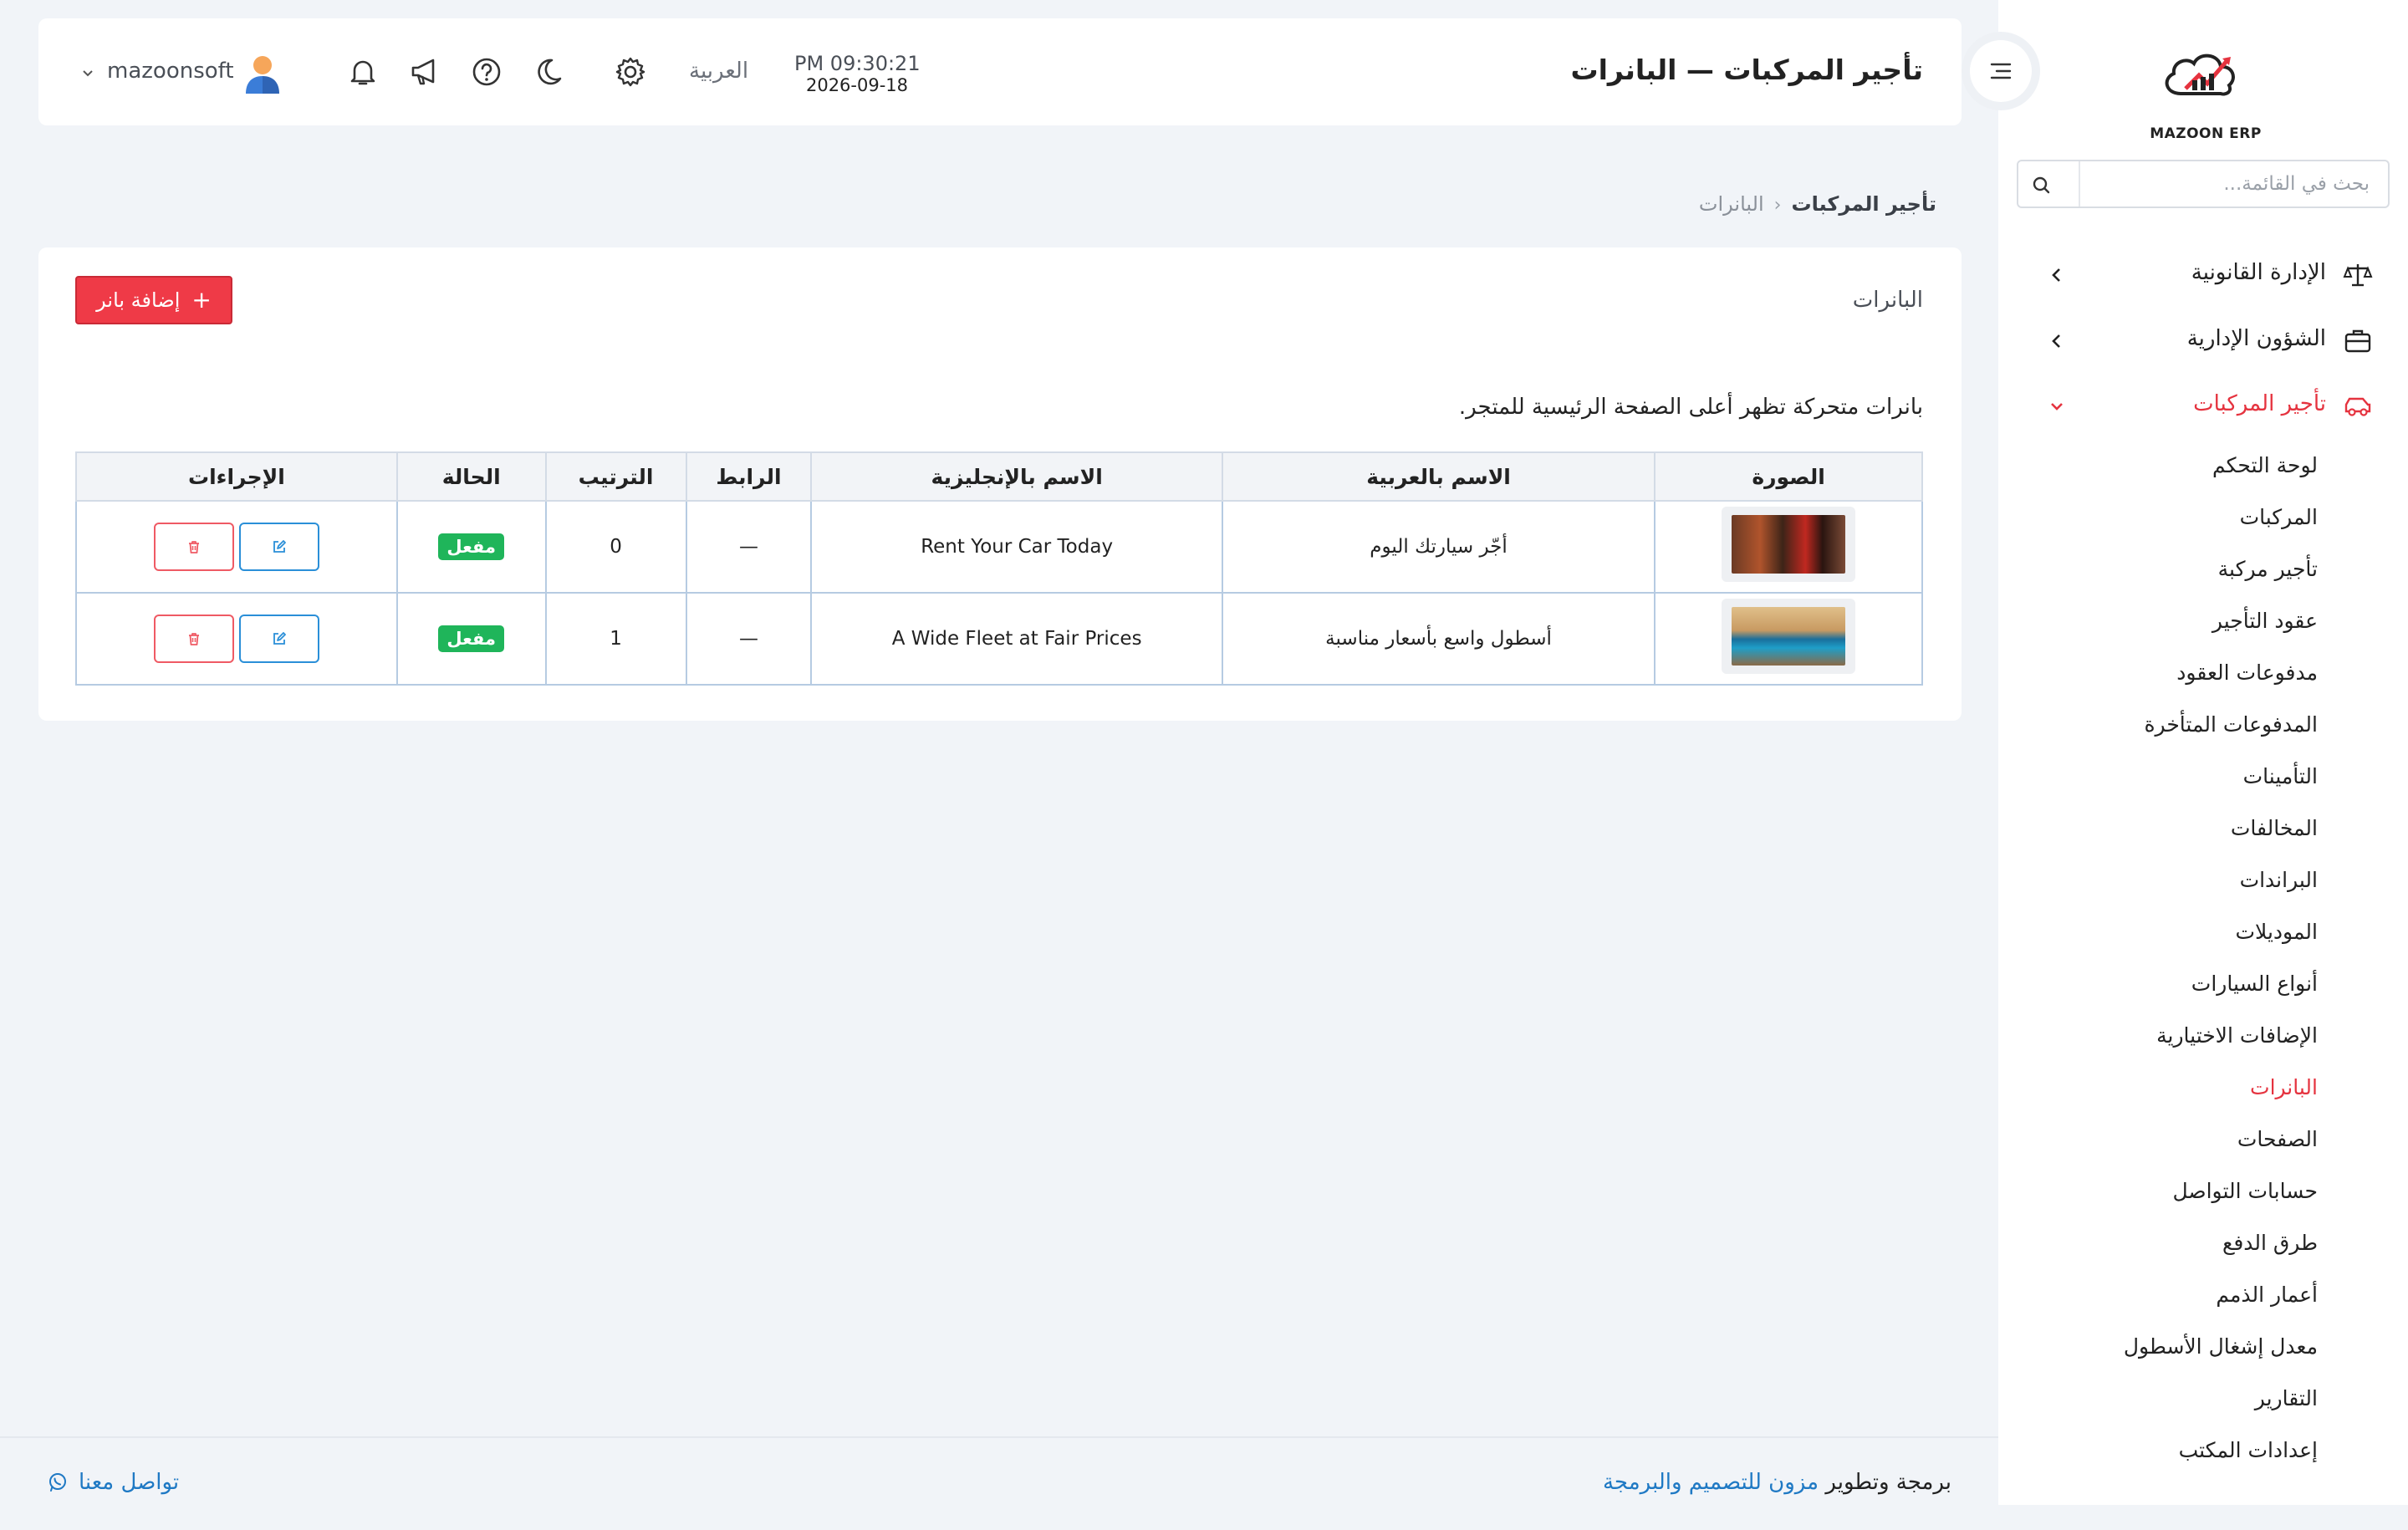 The image size is (2408, 1530). Describe the element at coordinates (1017, 639) in the screenshot. I see `cell-name-en: A Wide Fleet at Fair Prices` at that location.